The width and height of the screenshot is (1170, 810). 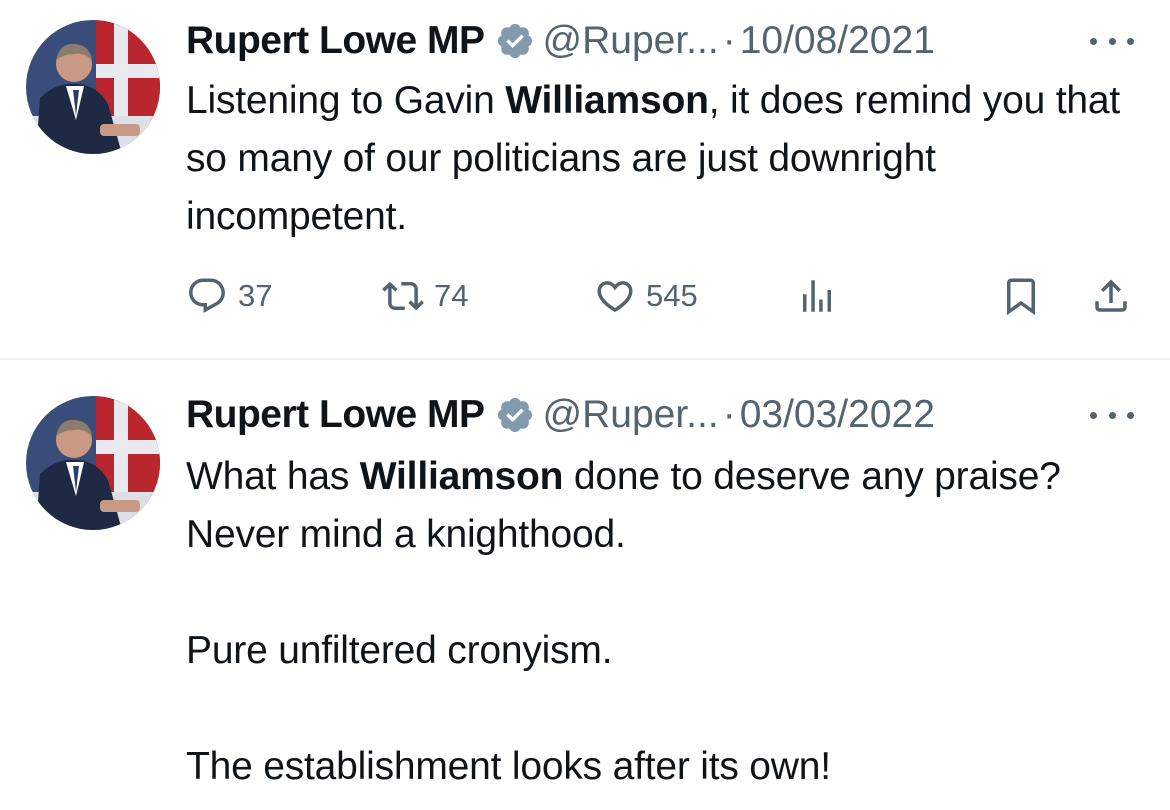 I want to click on views-icon, so click(x=817, y=296).